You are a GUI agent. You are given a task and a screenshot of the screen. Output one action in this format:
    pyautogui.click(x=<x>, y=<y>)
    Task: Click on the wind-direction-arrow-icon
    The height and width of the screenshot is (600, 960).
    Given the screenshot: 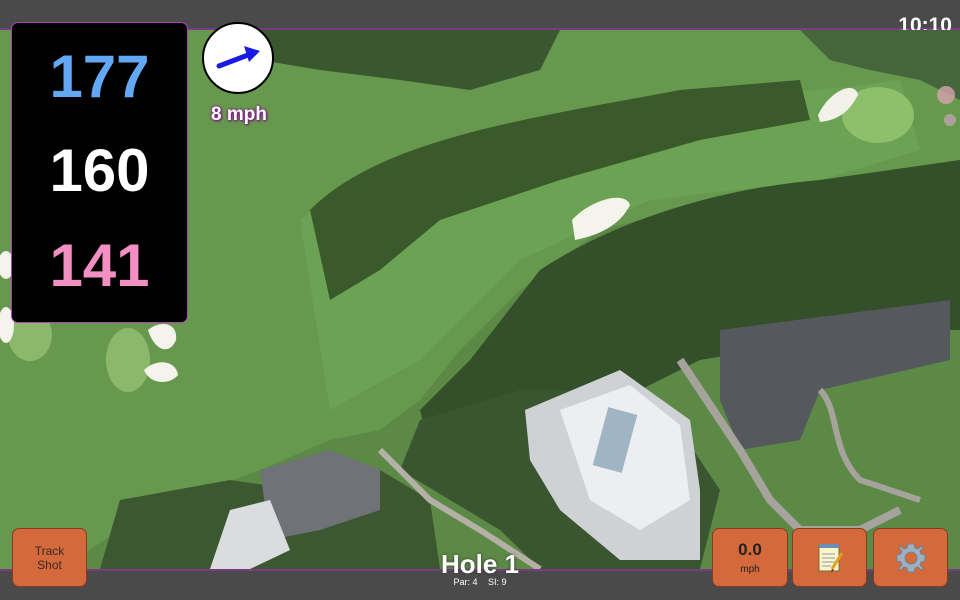 What is the action you would take?
    pyautogui.click(x=238, y=57)
    